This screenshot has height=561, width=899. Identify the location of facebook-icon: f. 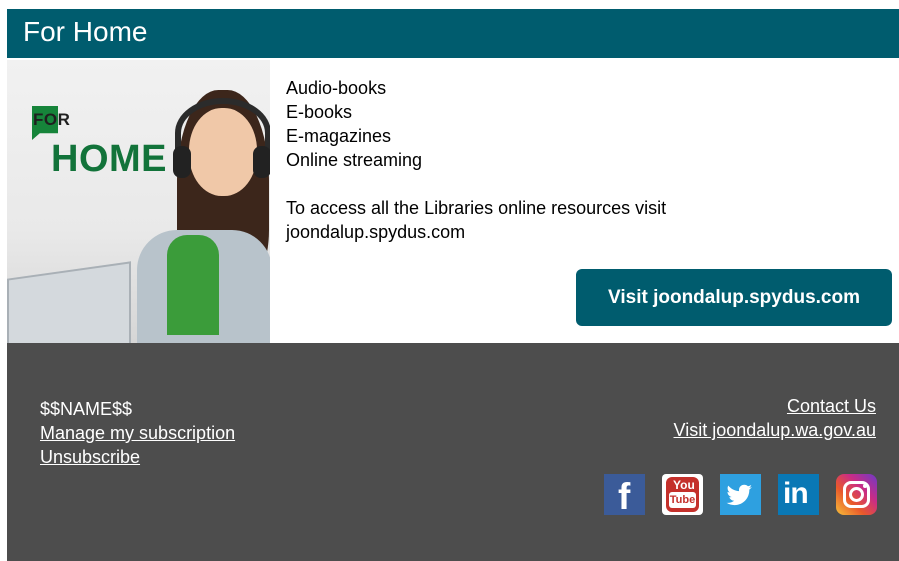
(624, 495).